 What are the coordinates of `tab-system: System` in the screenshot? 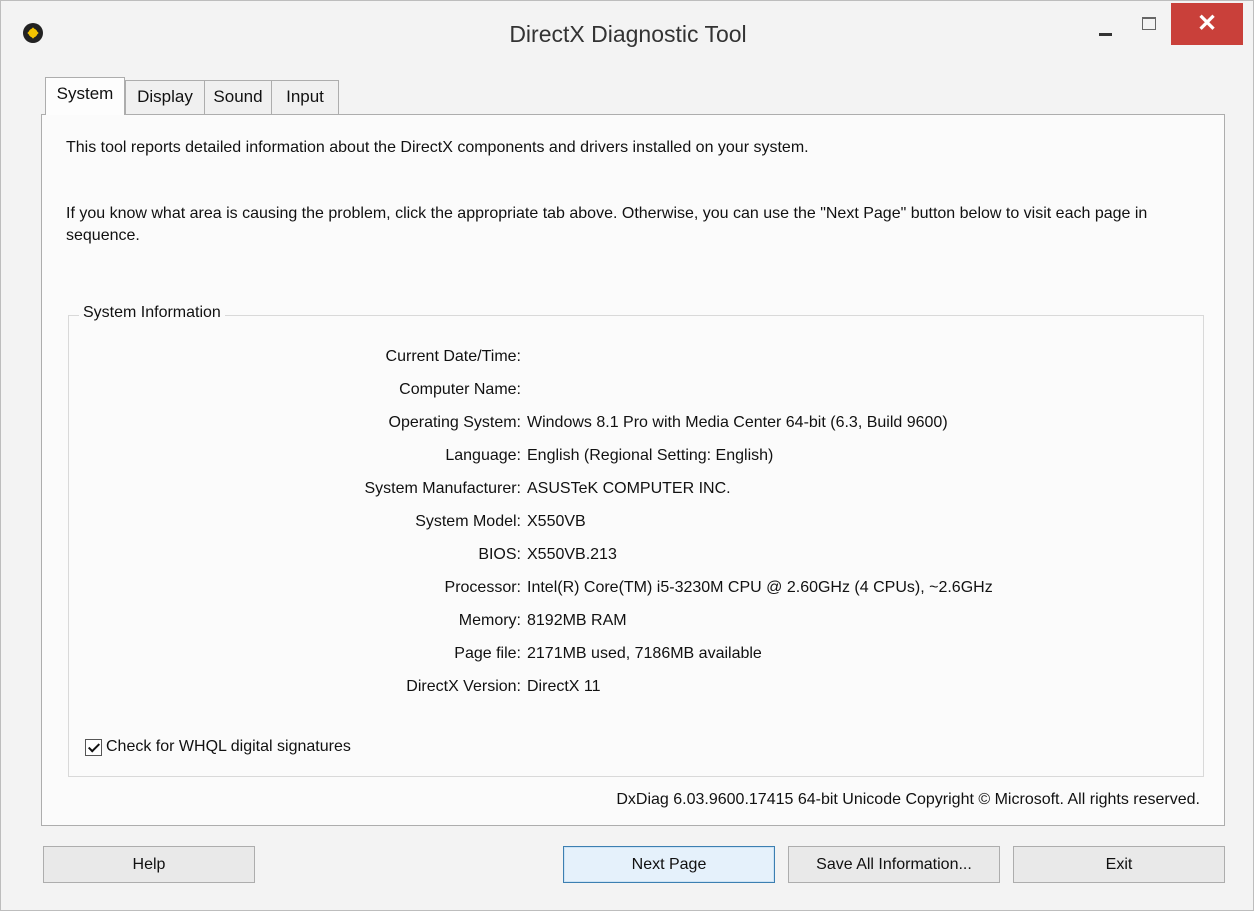 It's located at (85, 96).